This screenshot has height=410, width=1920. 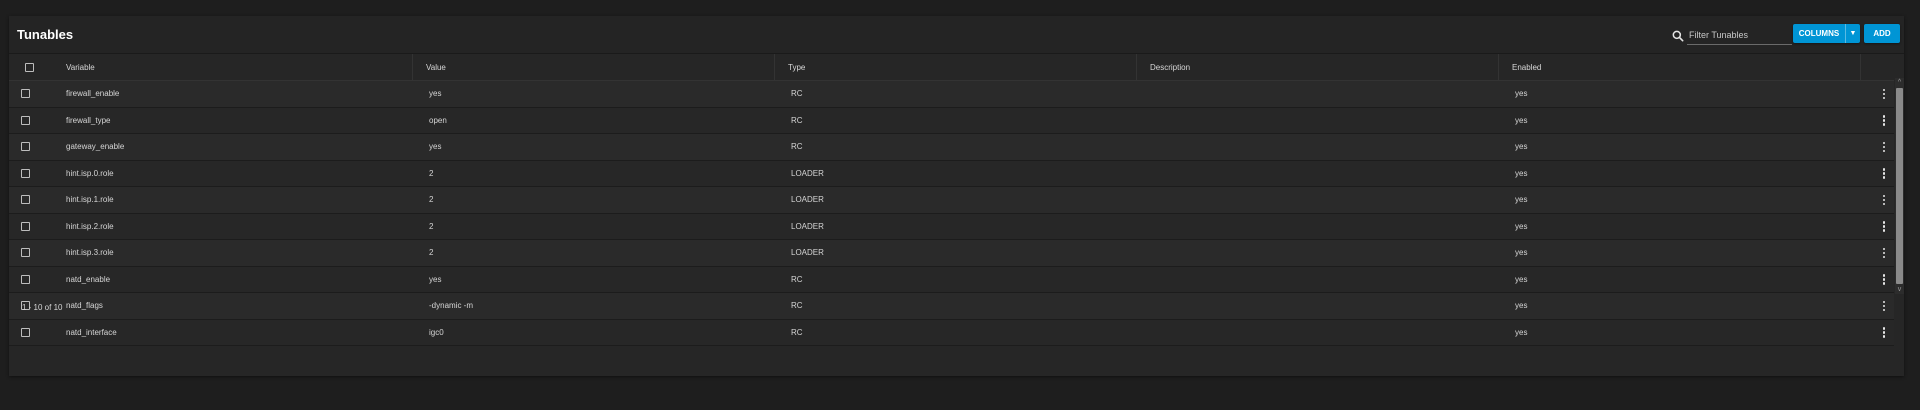 I want to click on table-header: Variable Value Type Description Enabled, so click(x=951, y=67).